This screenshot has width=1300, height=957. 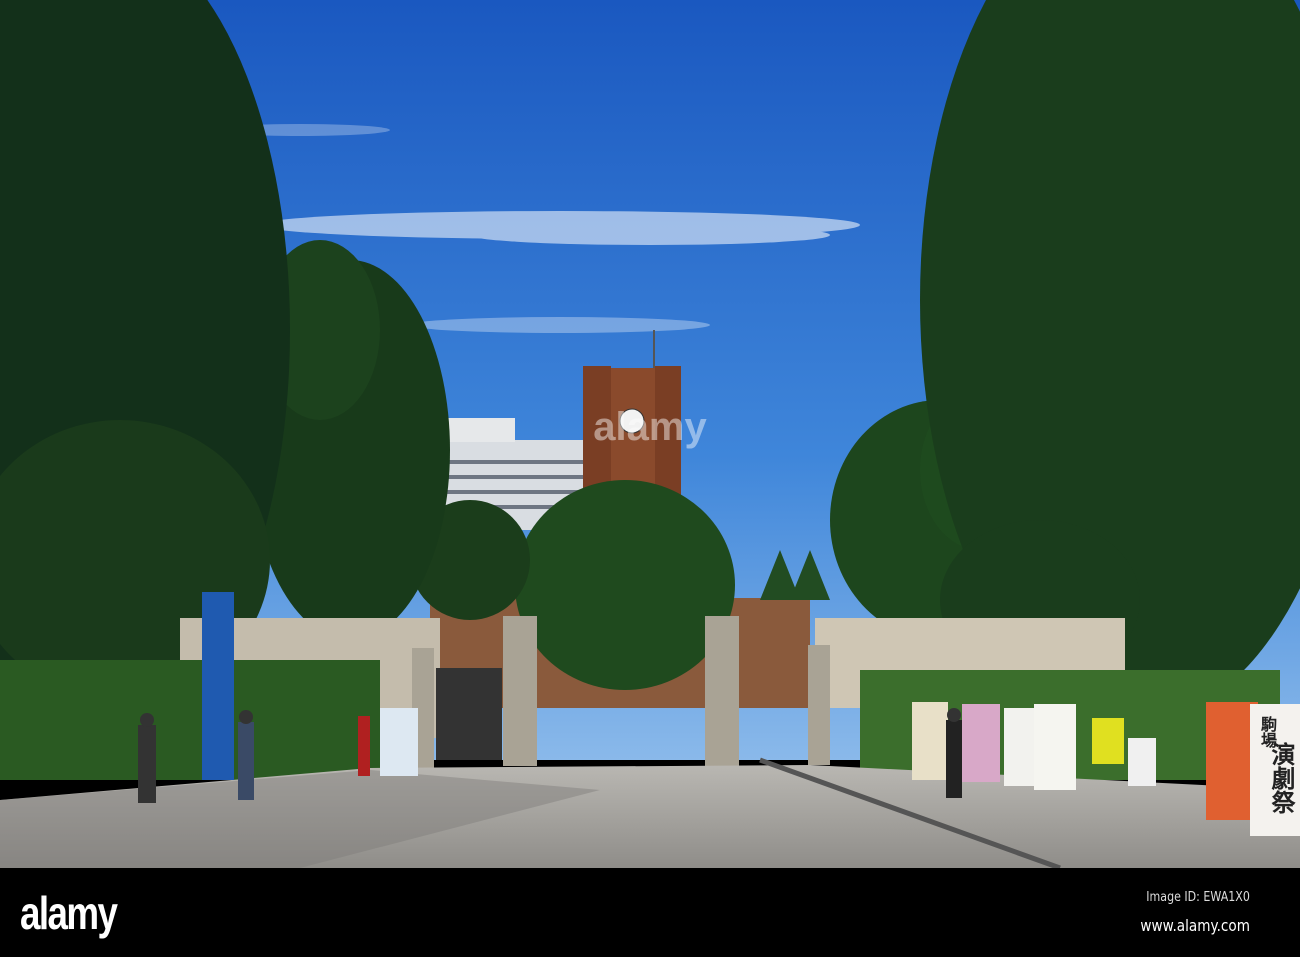 What do you see at coordinates (1195, 925) in the screenshot?
I see `site-url: www.alamy.com` at bounding box center [1195, 925].